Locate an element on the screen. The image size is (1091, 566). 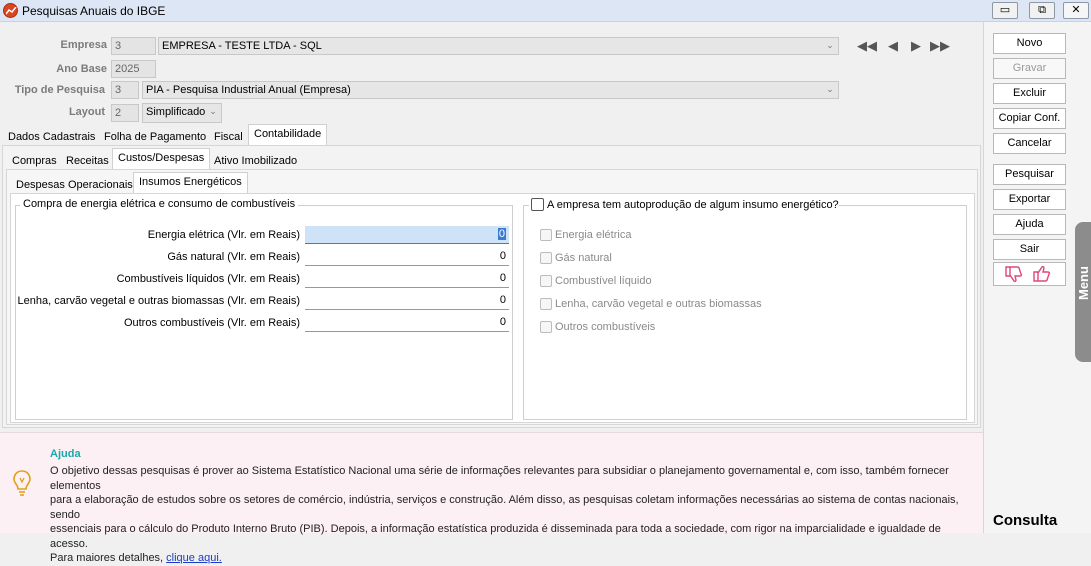
window-title: Pesquisas Anuais do IBGE is located at coordinates (94, 11).